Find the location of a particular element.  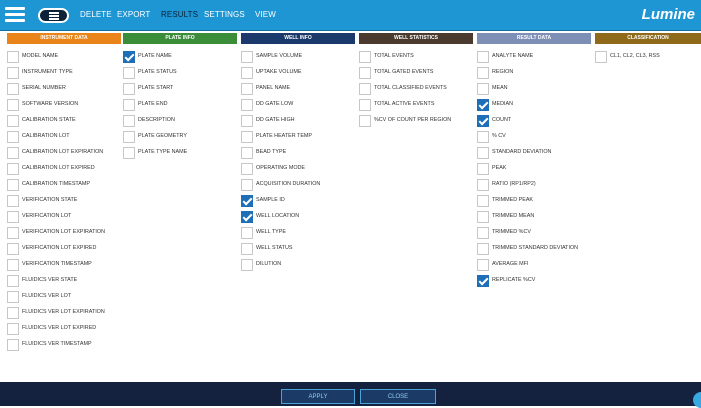

field-row: TRIMMED STANDARD DEVIATION is located at coordinates (534, 249).